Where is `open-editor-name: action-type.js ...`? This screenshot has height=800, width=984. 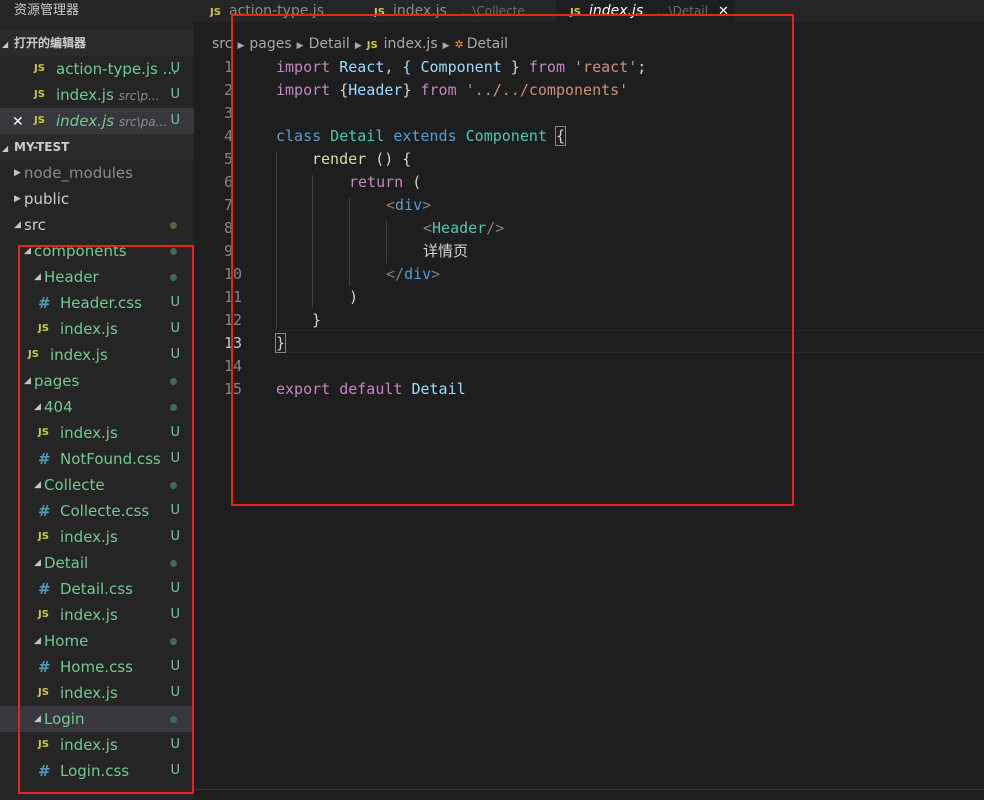
open-editor-name: action-type.js ... is located at coordinates (116, 69).